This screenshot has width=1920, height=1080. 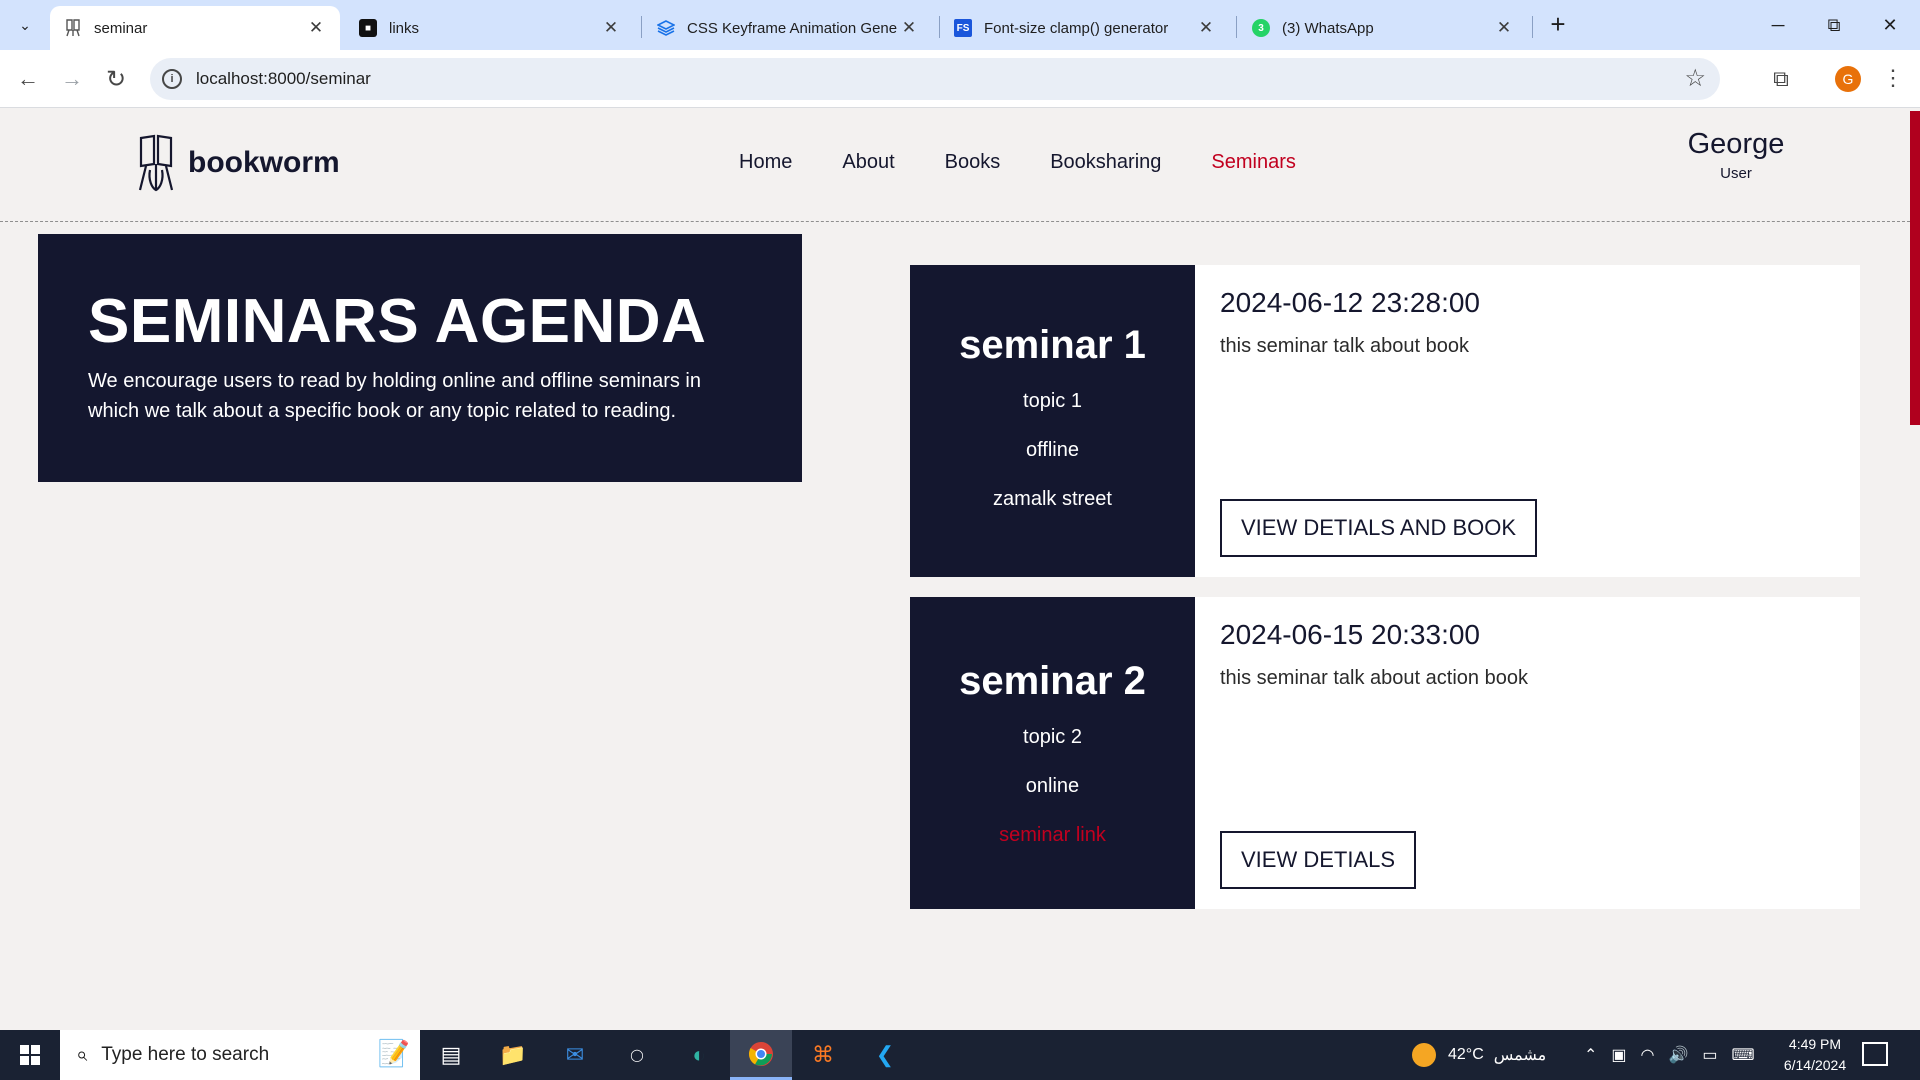 What do you see at coordinates (1383, 28) in the screenshot?
I see `tab-whatsapp: 3 (3) WhatsApp ✕` at bounding box center [1383, 28].